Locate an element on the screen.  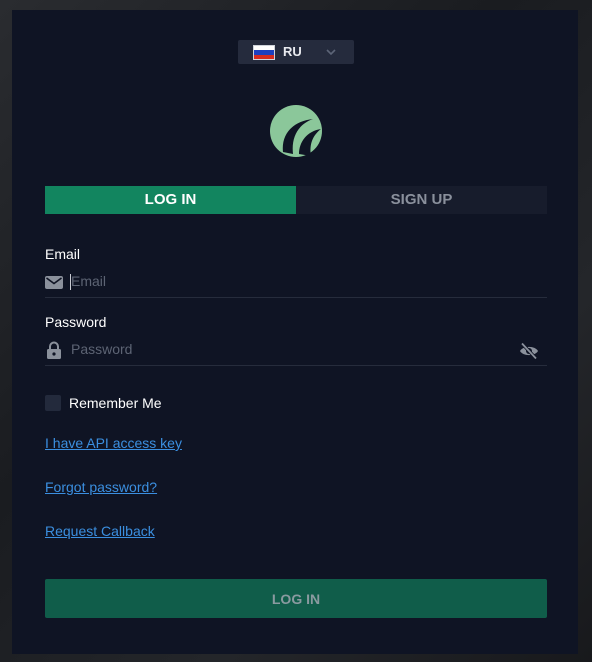
request-callback-link: Request Callback is located at coordinates (100, 531).